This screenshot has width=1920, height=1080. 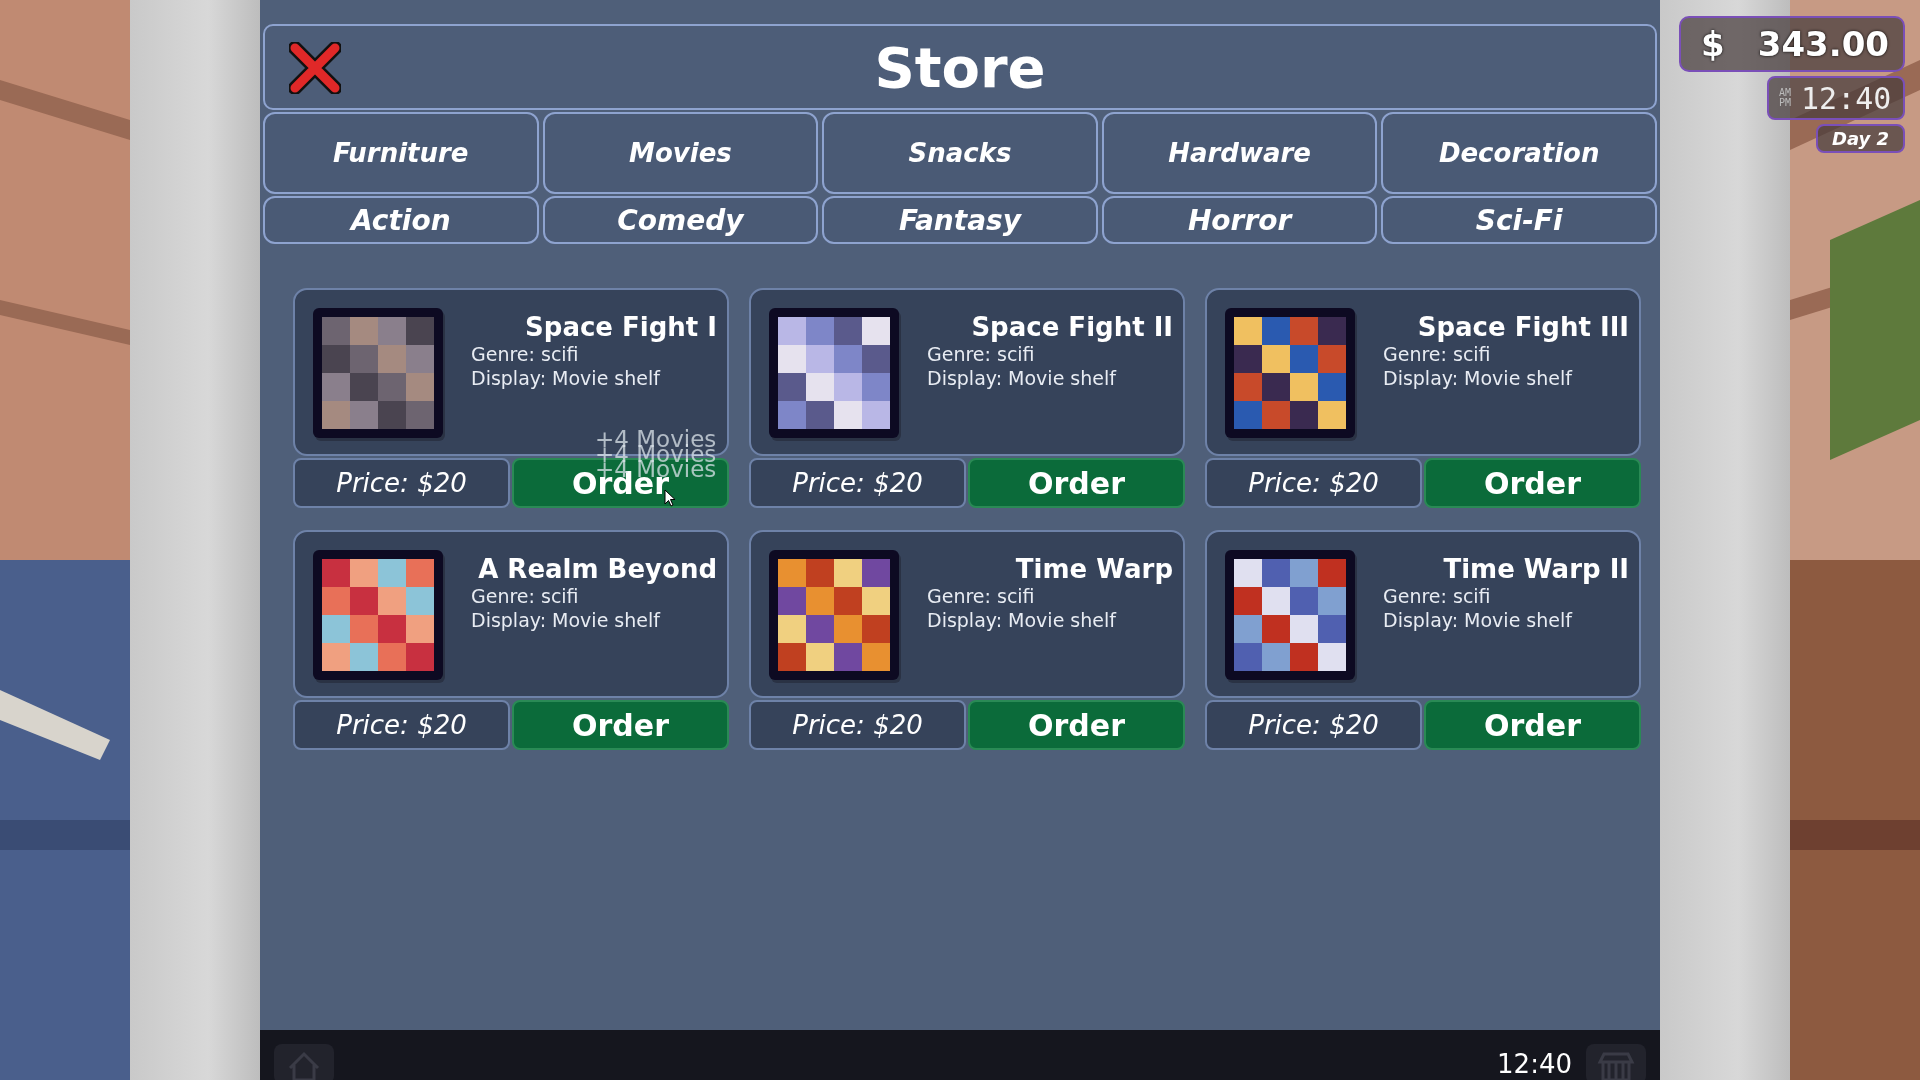 I want to click on category-tab: Decoration, so click(x=1519, y=153).